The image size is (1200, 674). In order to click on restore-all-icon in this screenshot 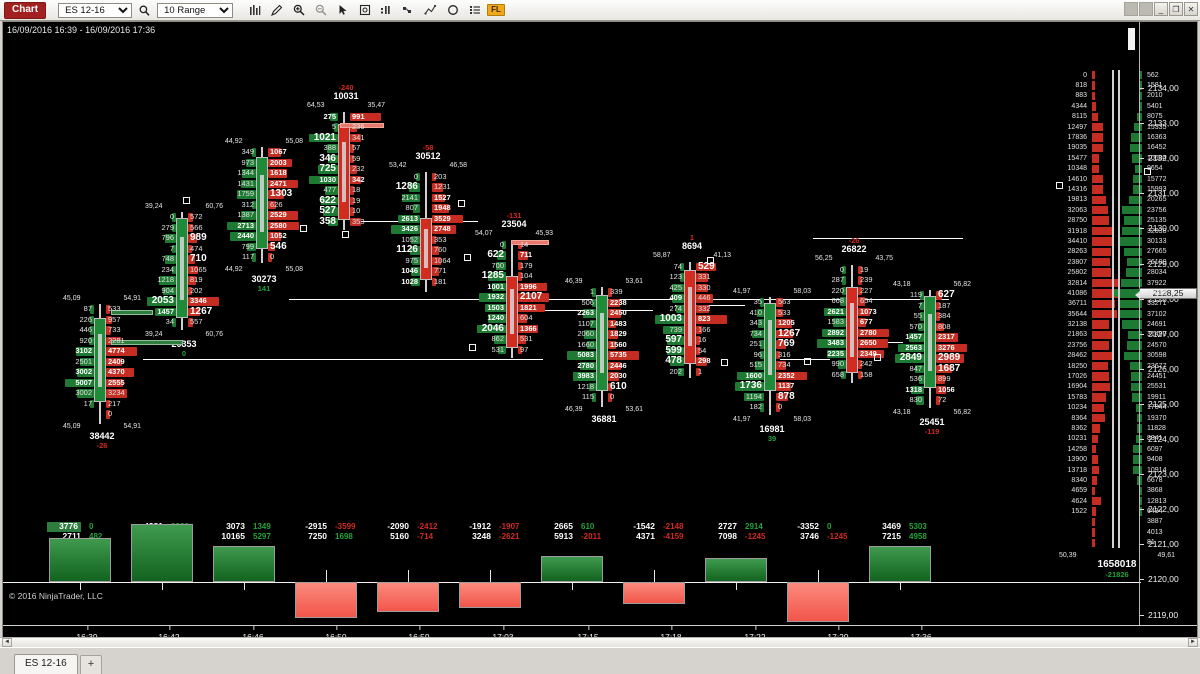, I will do `click(1131, 9)`.